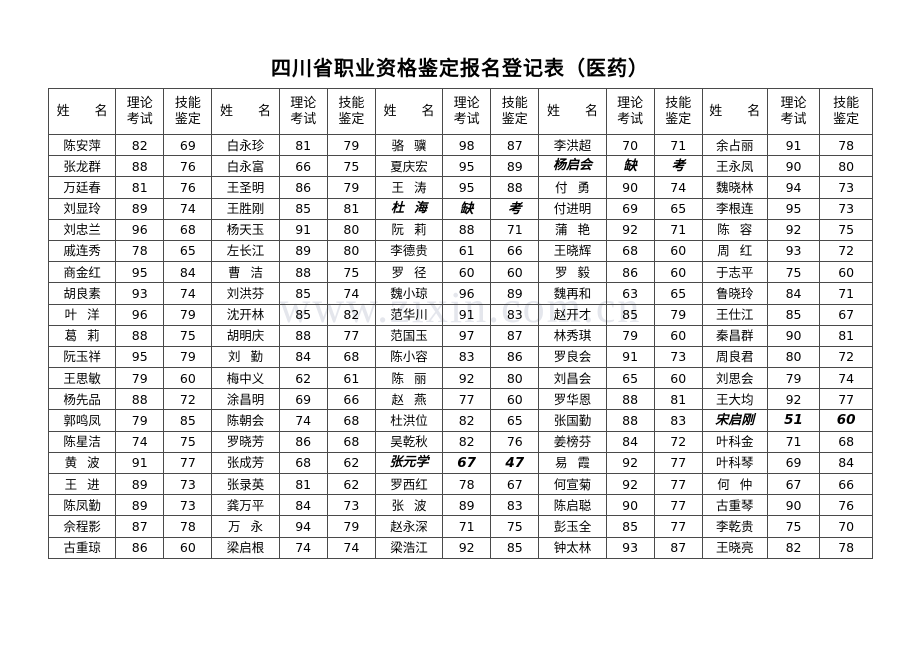  What do you see at coordinates (82, 111) in the screenshot?
I see `col-header-name-1: 姓 名` at bounding box center [82, 111].